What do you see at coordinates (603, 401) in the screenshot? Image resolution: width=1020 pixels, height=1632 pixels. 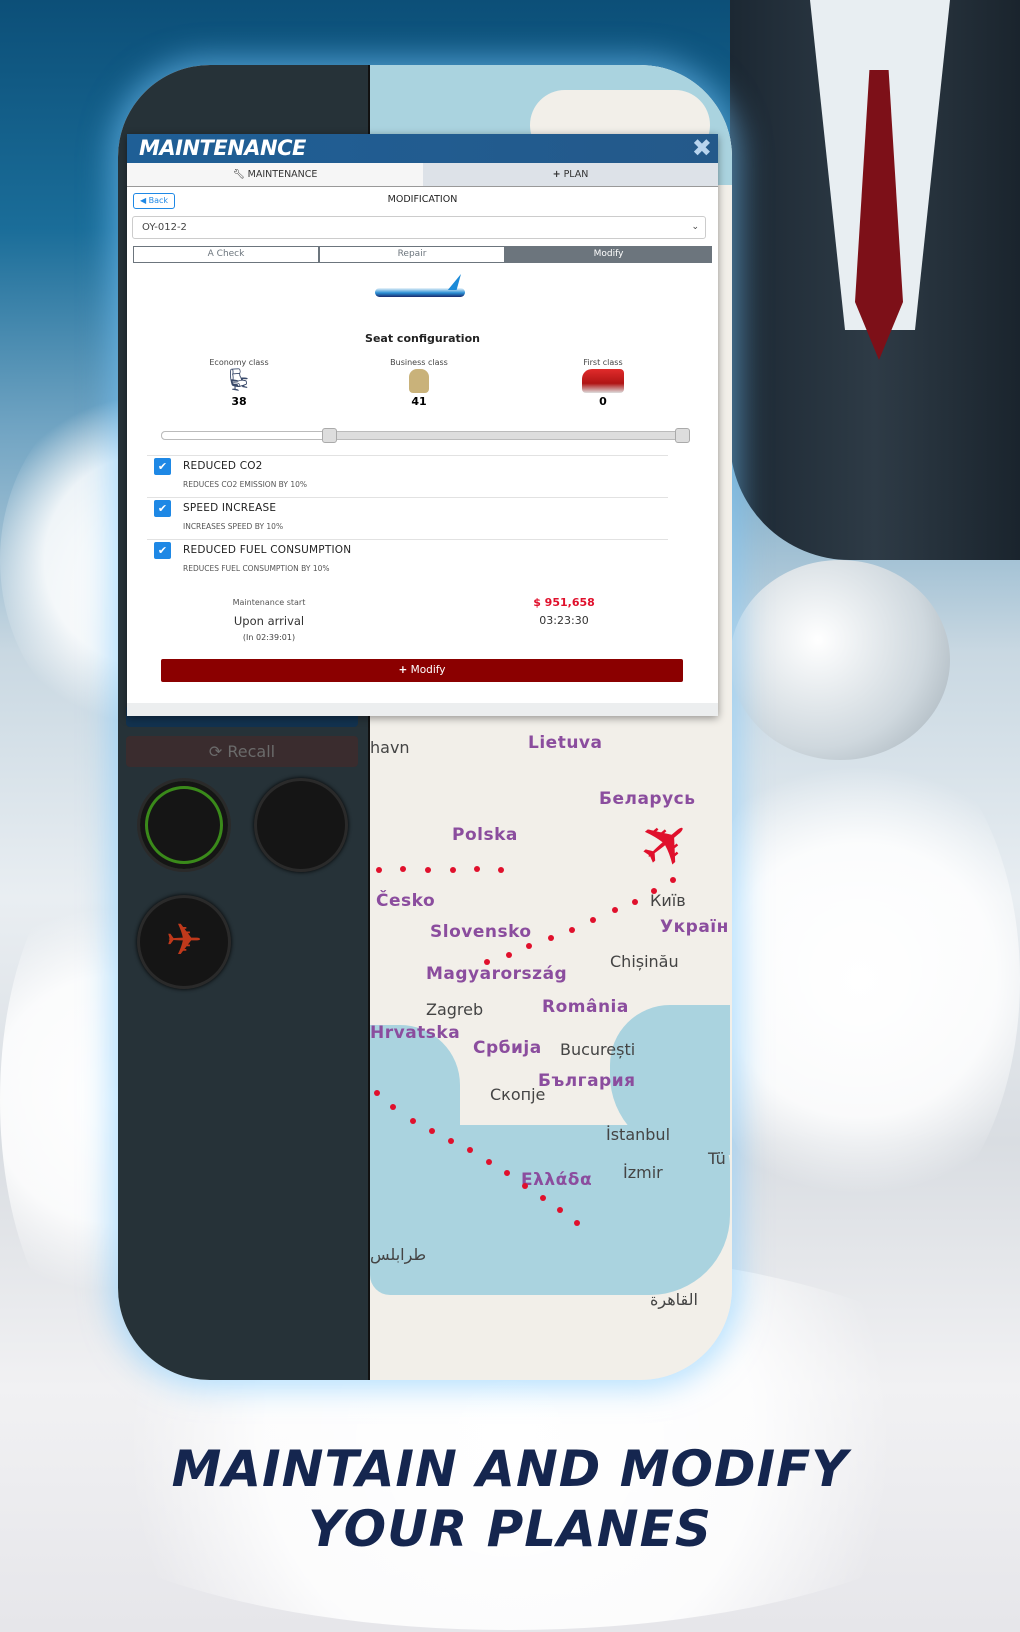 I see `seat-count: 0` at bounding box center [603, 401].